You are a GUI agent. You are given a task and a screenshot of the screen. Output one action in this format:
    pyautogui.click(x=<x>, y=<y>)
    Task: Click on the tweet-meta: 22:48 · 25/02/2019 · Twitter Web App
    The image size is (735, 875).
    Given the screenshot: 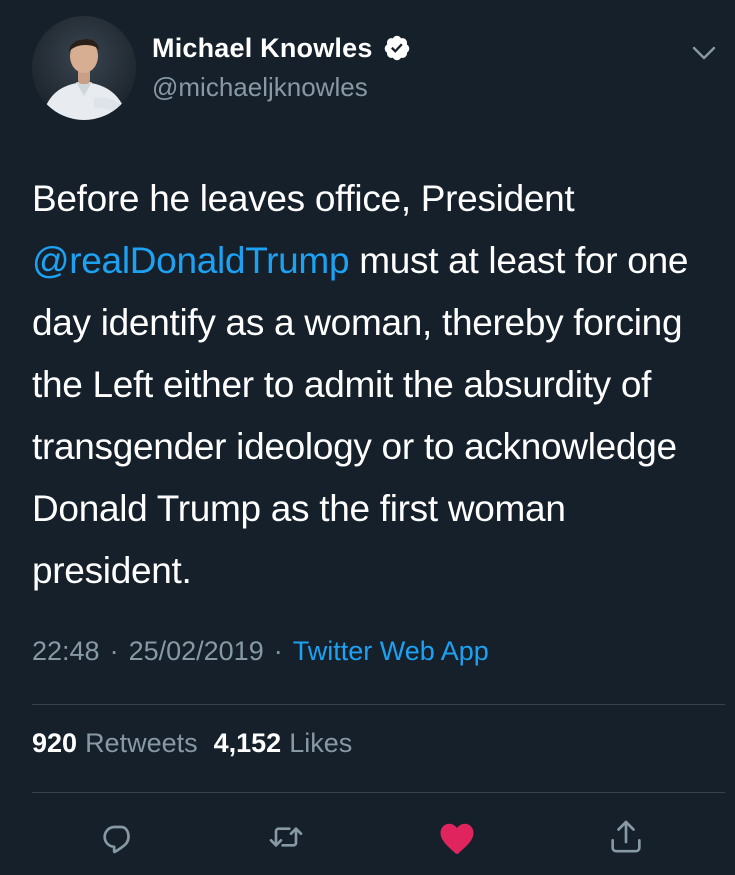 What is the action you would take?
    pyautogui.click(x=260, y=651)
    